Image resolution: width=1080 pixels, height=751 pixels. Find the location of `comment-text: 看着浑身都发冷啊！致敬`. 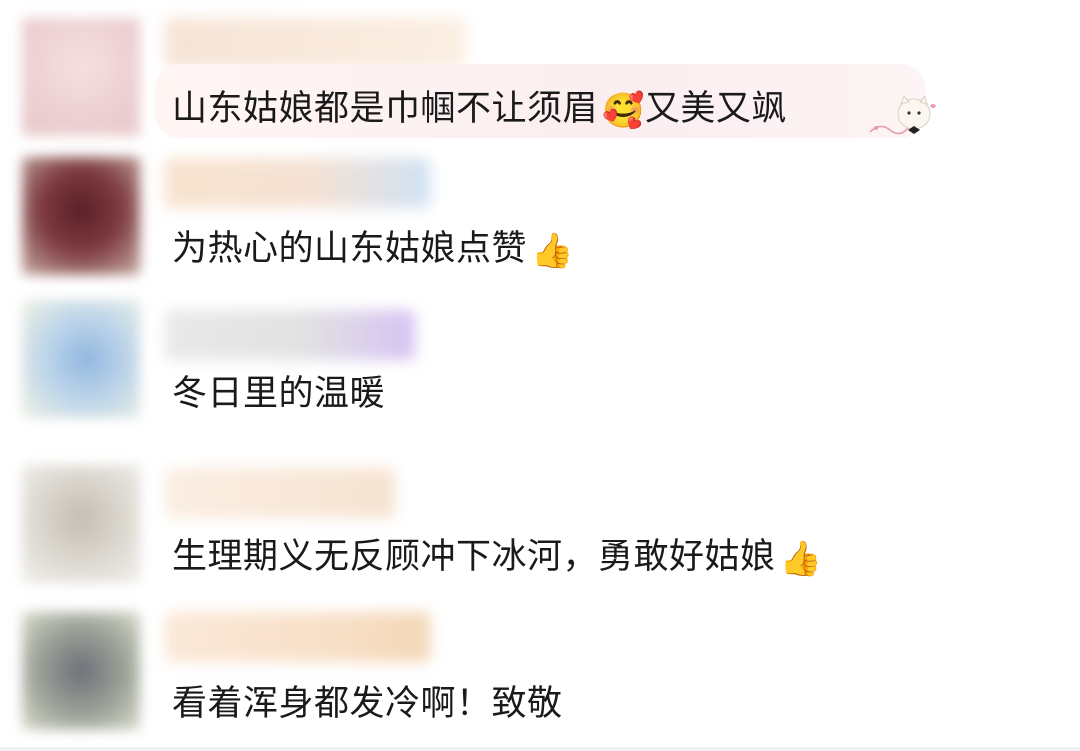

comment-text: 看着浑身都发冷啊！致敬 is located at coordinates (367, 700).